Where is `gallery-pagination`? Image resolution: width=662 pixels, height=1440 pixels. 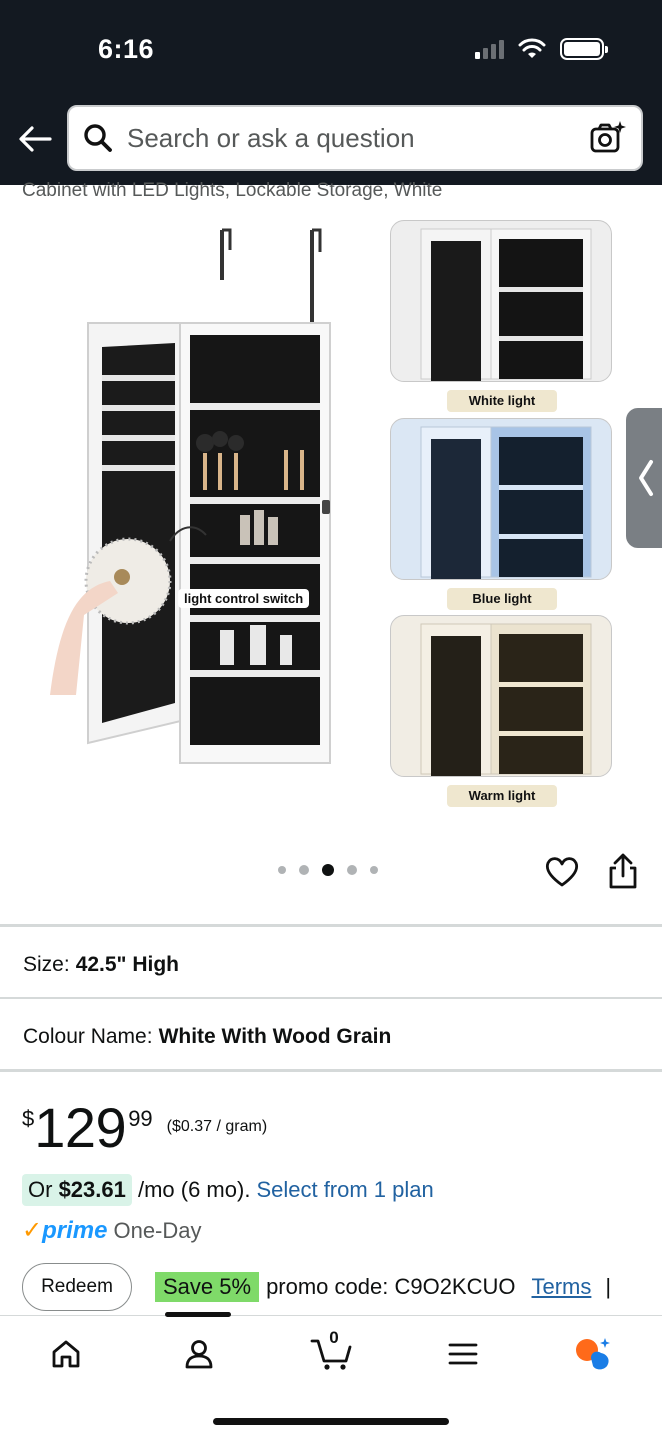 gallery-pagination is located at coordinates (328, 870).